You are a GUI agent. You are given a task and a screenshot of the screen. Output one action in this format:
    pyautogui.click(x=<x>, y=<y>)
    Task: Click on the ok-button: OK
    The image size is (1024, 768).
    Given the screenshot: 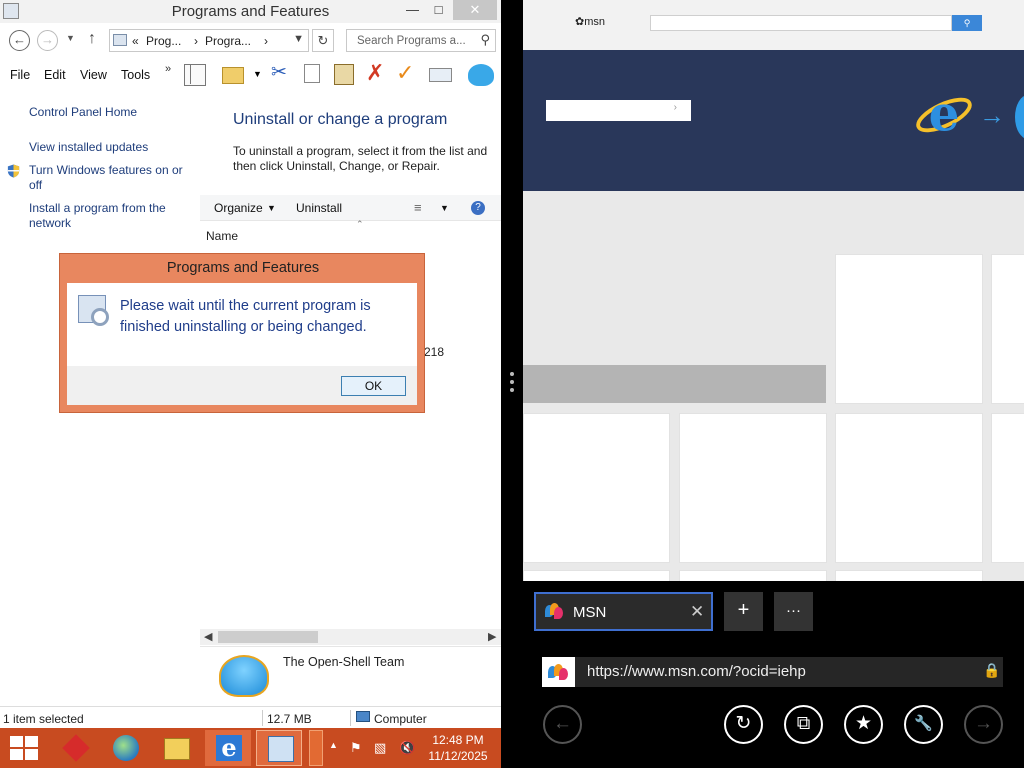 What is the action you would take?
    pyautogui.click(x=373, y=386)
    